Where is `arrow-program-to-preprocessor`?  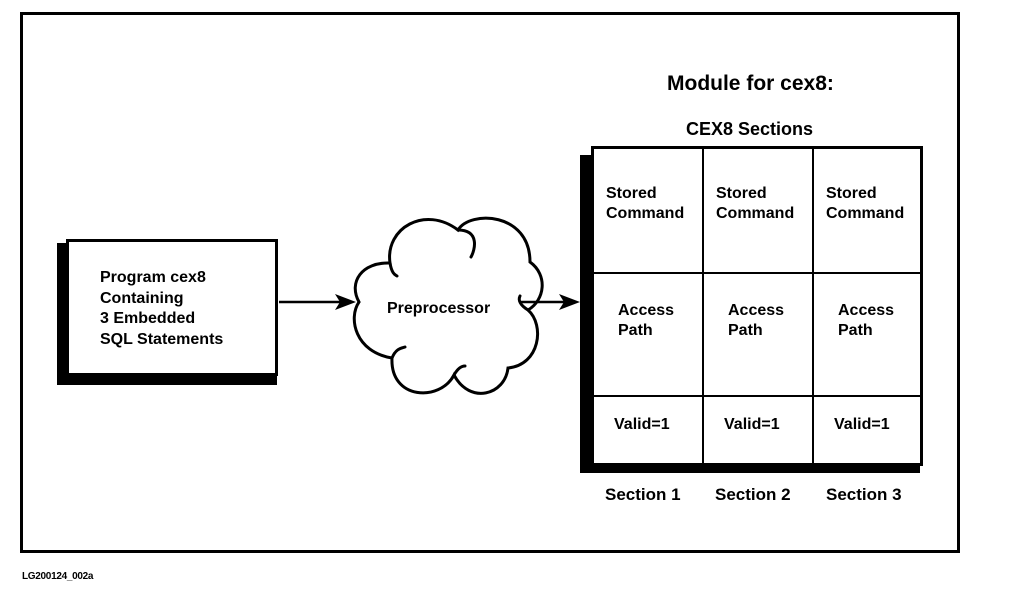
arrow-program-to-preprocessor is located at coordinates (317, 302).